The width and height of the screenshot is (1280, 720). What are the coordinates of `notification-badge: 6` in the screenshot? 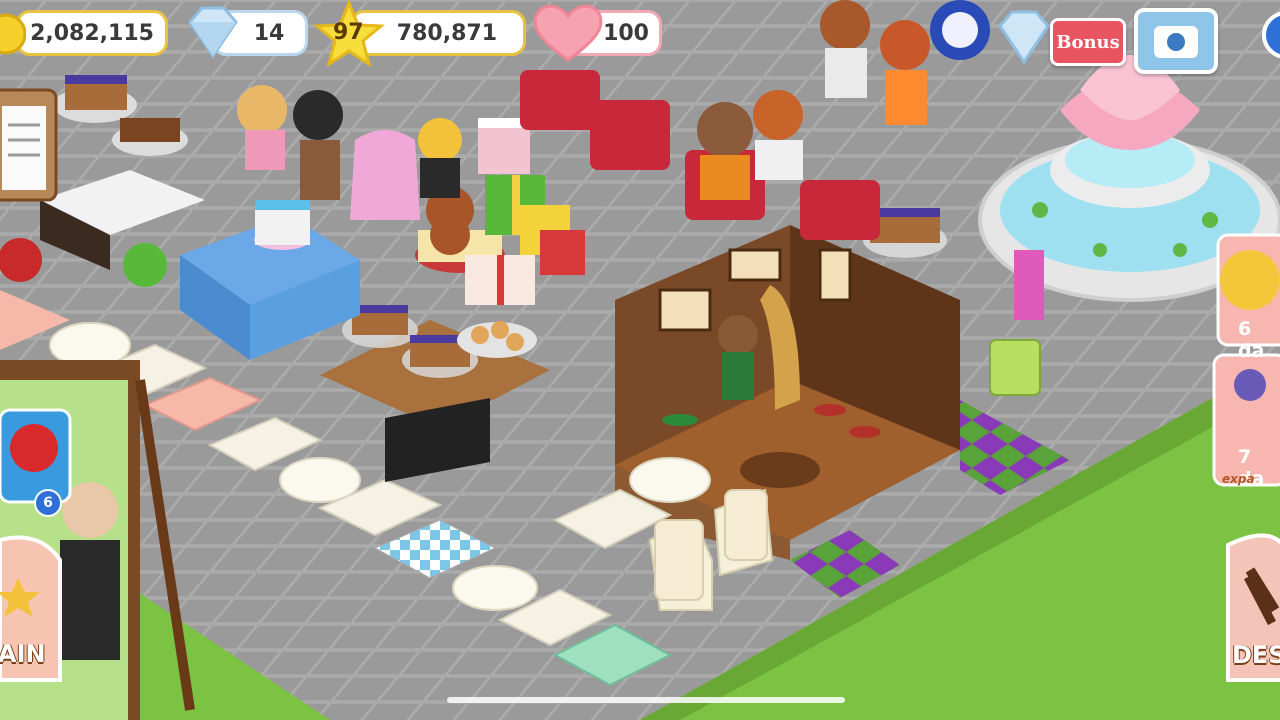 It's located at (48, 503).